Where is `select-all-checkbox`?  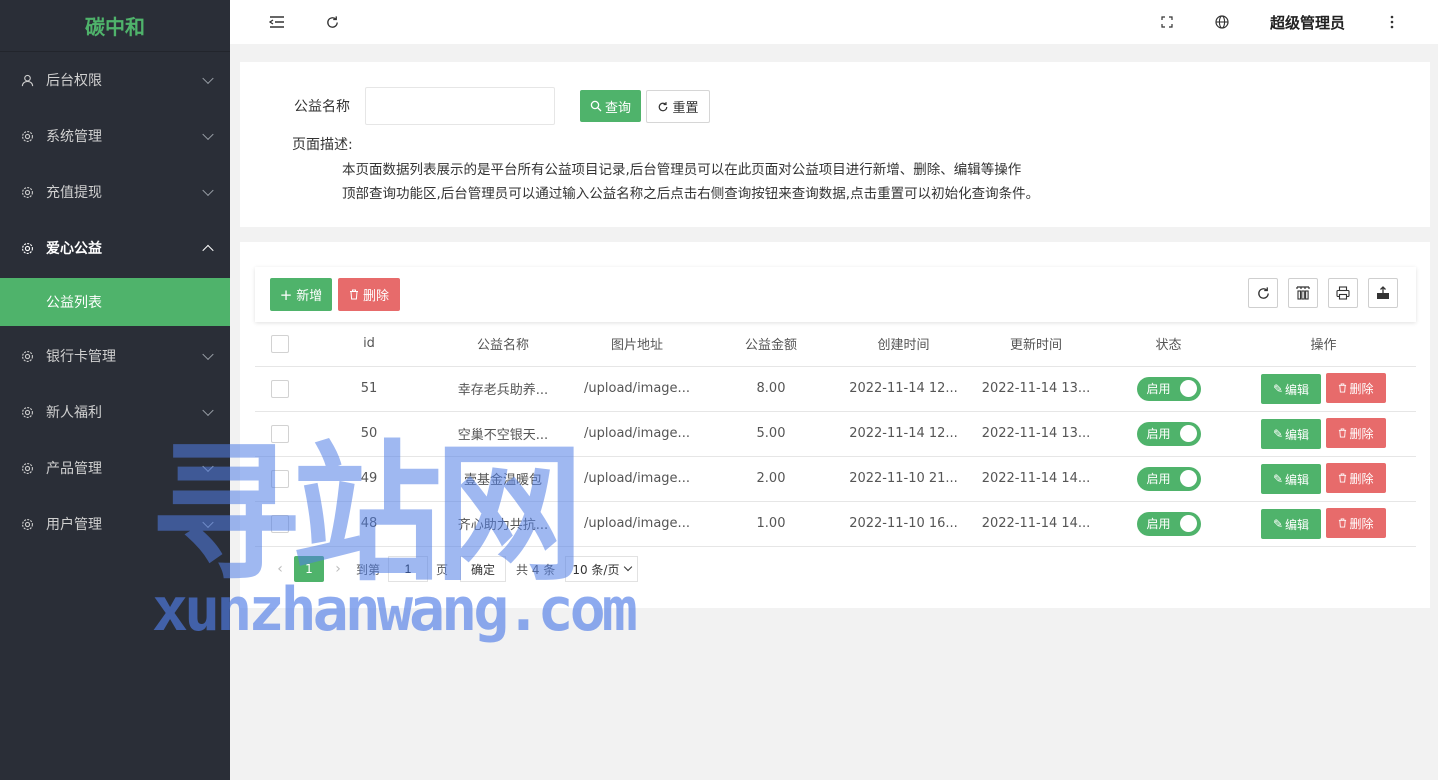 select-all-checkbox is located at coordinates (280, 343).